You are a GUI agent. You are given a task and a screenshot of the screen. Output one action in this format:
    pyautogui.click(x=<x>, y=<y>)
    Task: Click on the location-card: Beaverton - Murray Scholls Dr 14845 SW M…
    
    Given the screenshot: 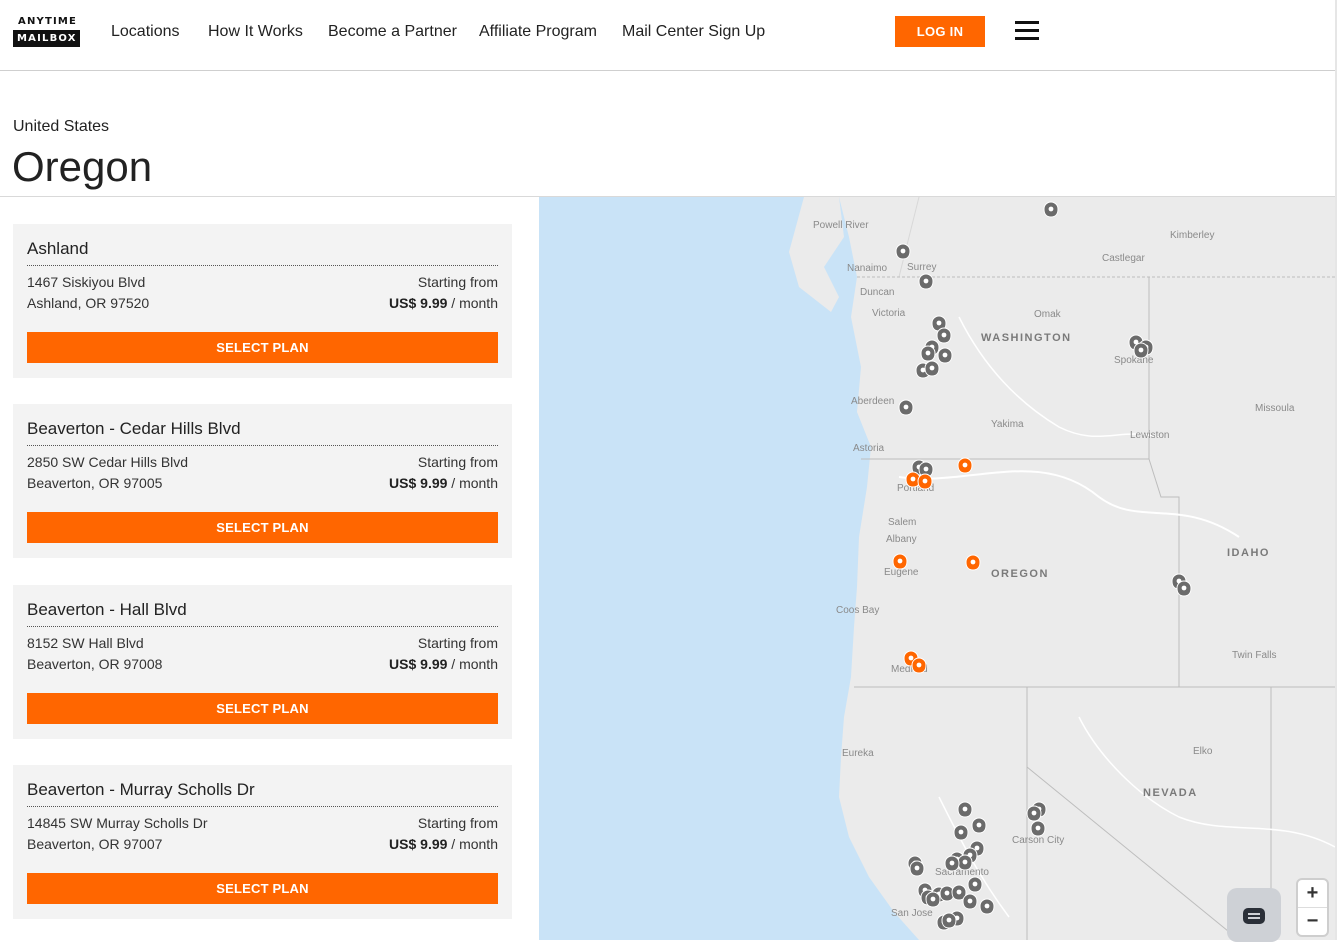 What is the action you would take?
    pyautogui.click(x=262, y=842)
    